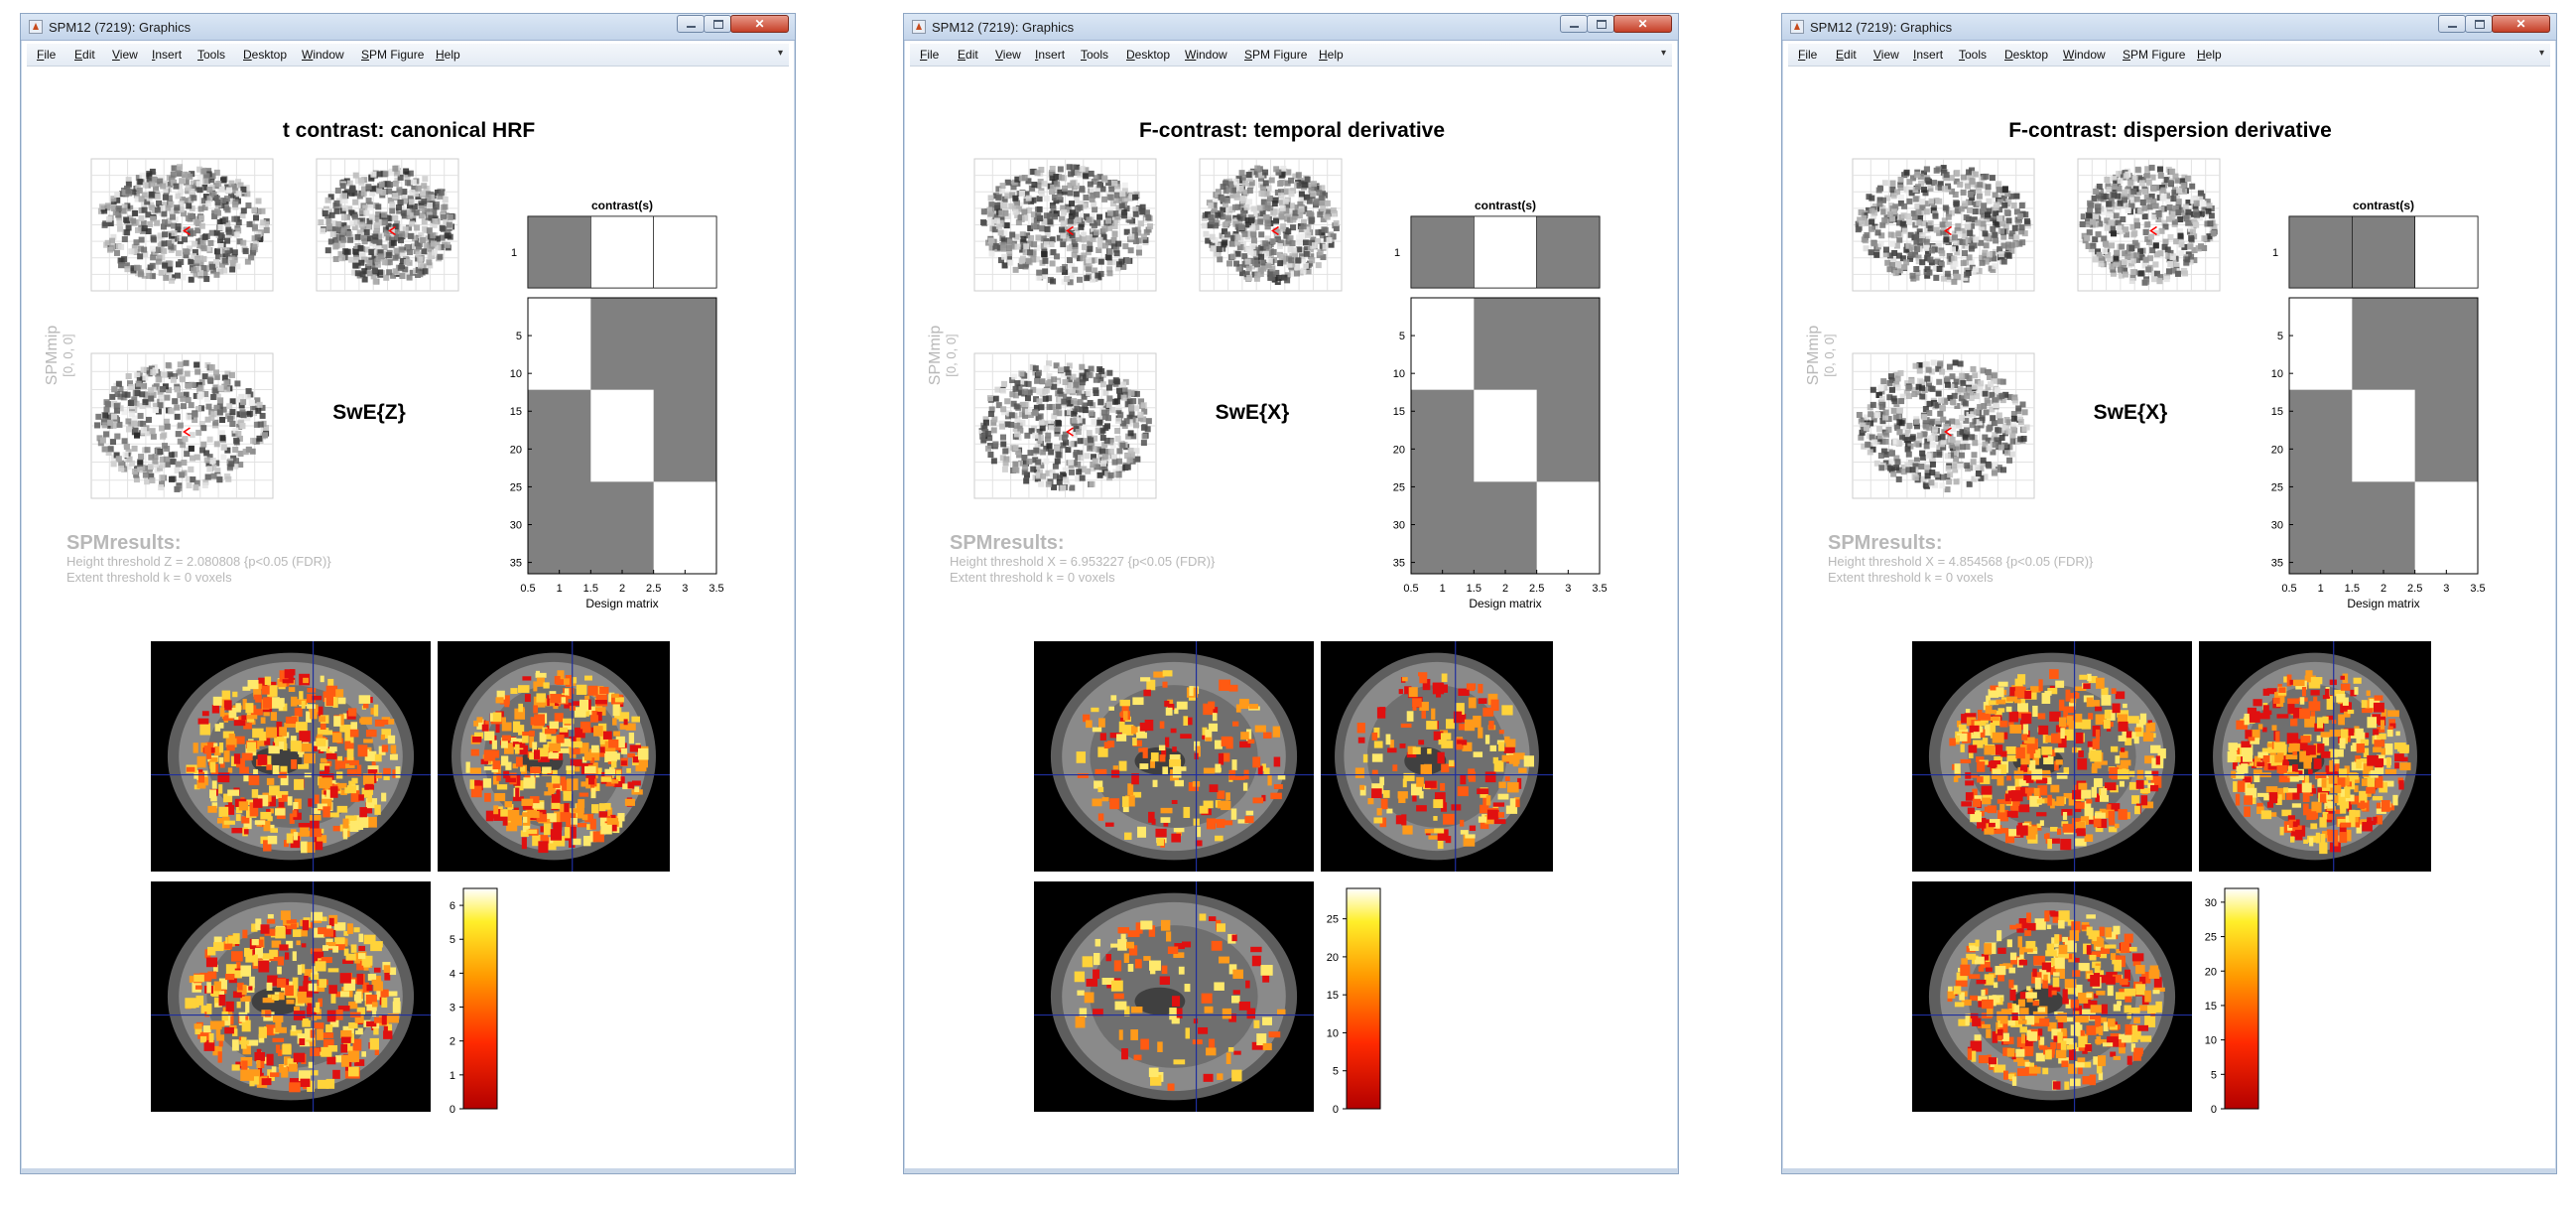 The height and width of the screenshot is (1215, 2576). I want to click on figure-title: t contrast: canonical HRF, so click(410, 130).